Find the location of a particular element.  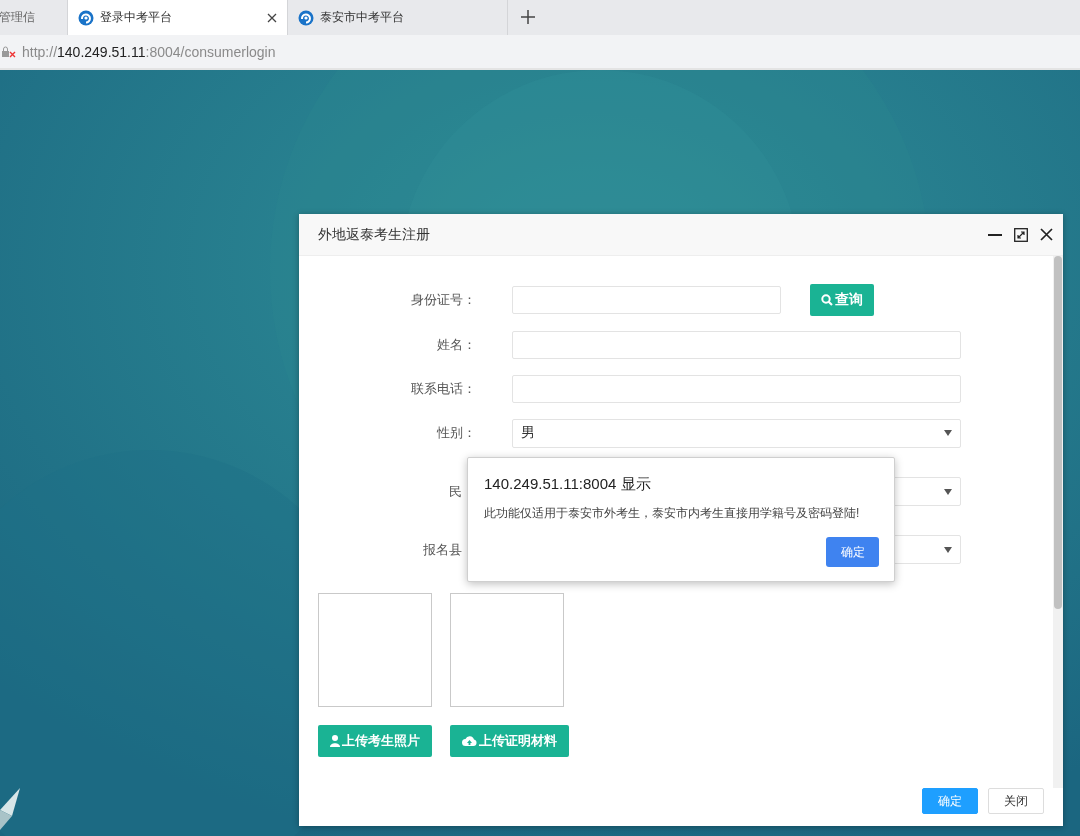

browser-tab: 登录中考平台 is located at coordinates (178, 17).